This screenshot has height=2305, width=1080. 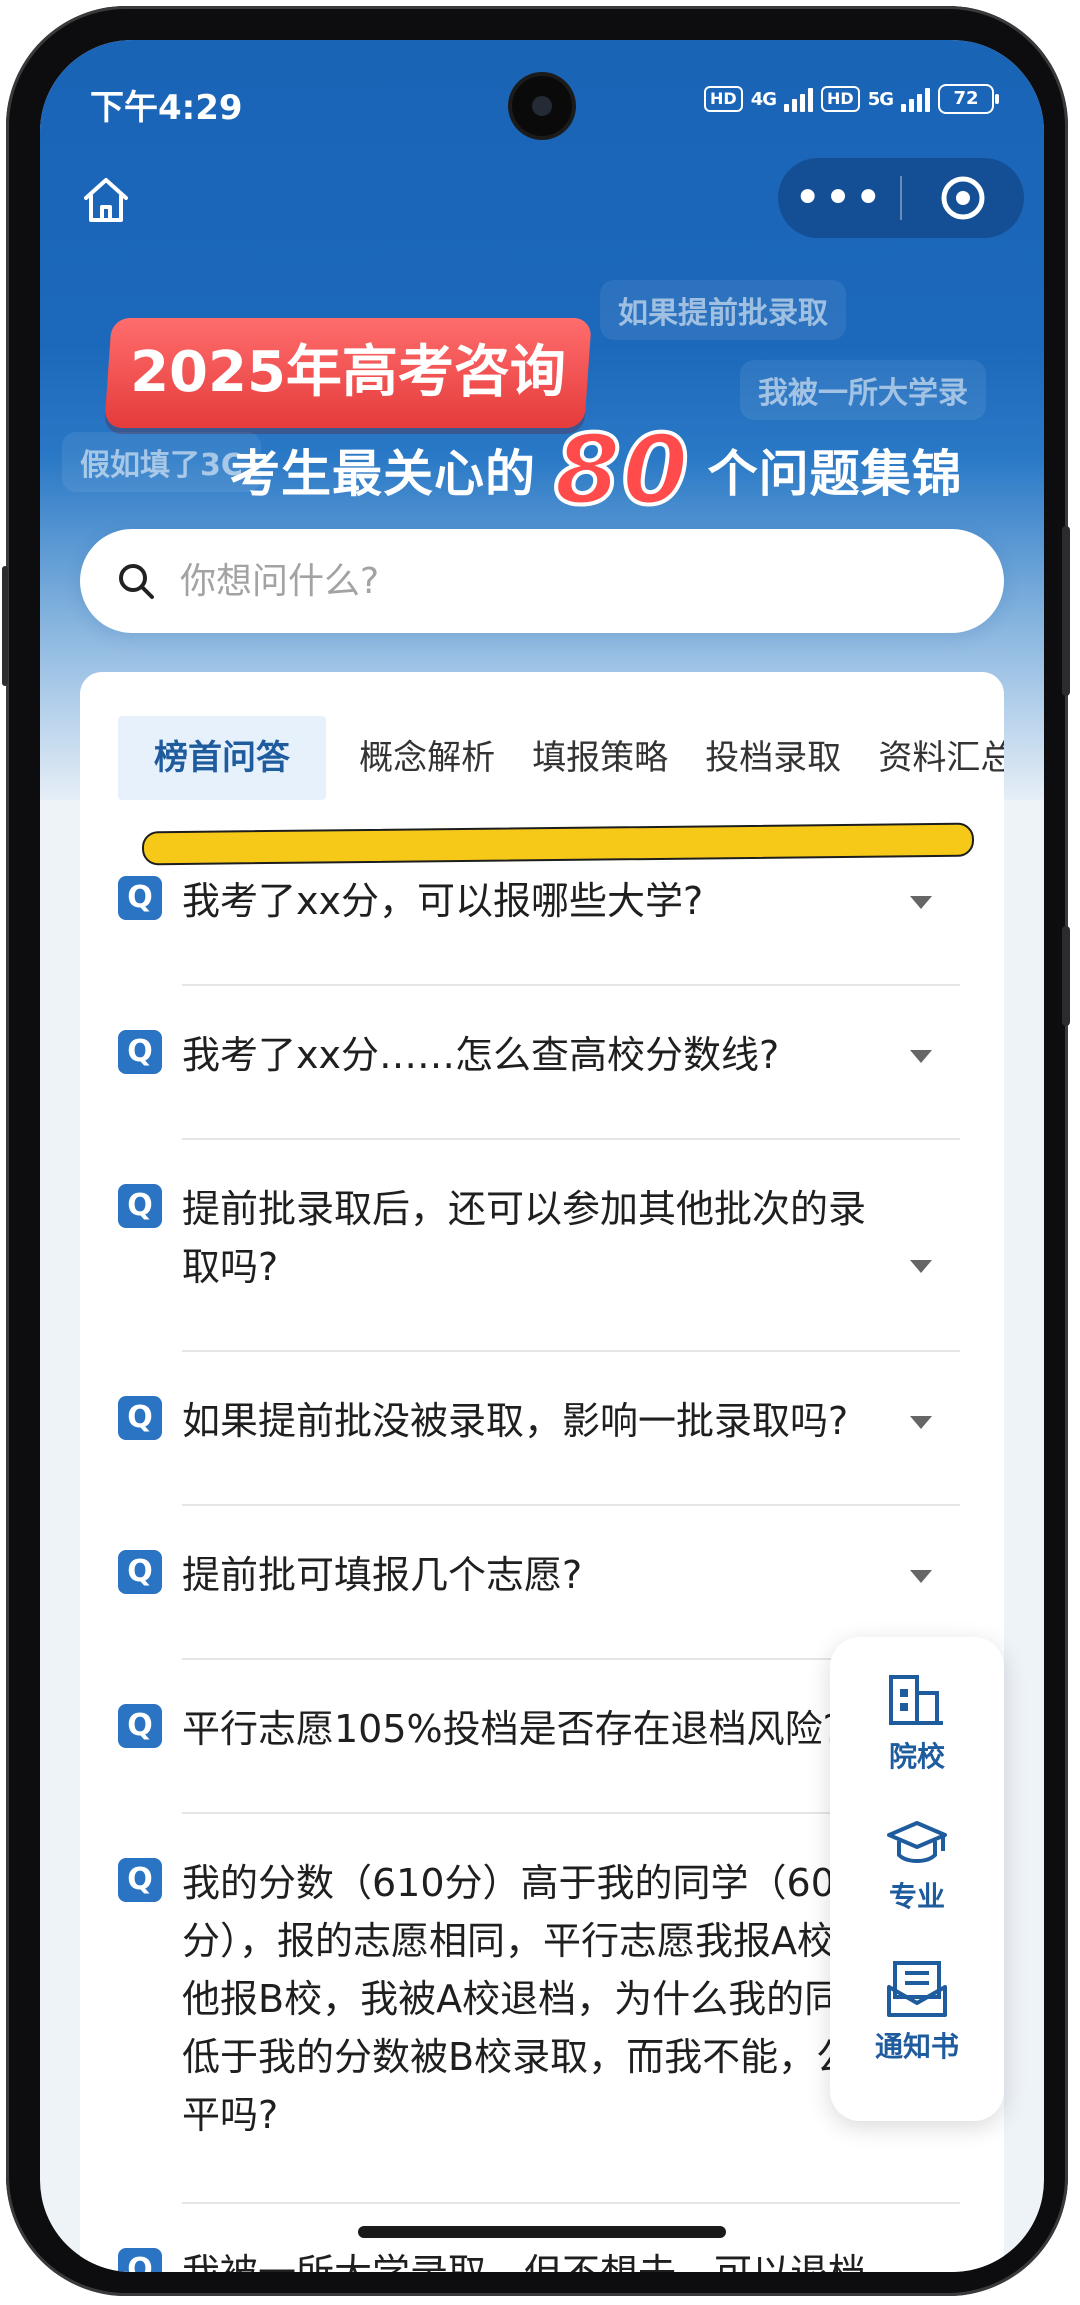 What do you see at coordinates (443, 901) in the screenshot?
I see `question-text: 我考了xx分，可以报哪些大学?` at bounding box center [443, 901].